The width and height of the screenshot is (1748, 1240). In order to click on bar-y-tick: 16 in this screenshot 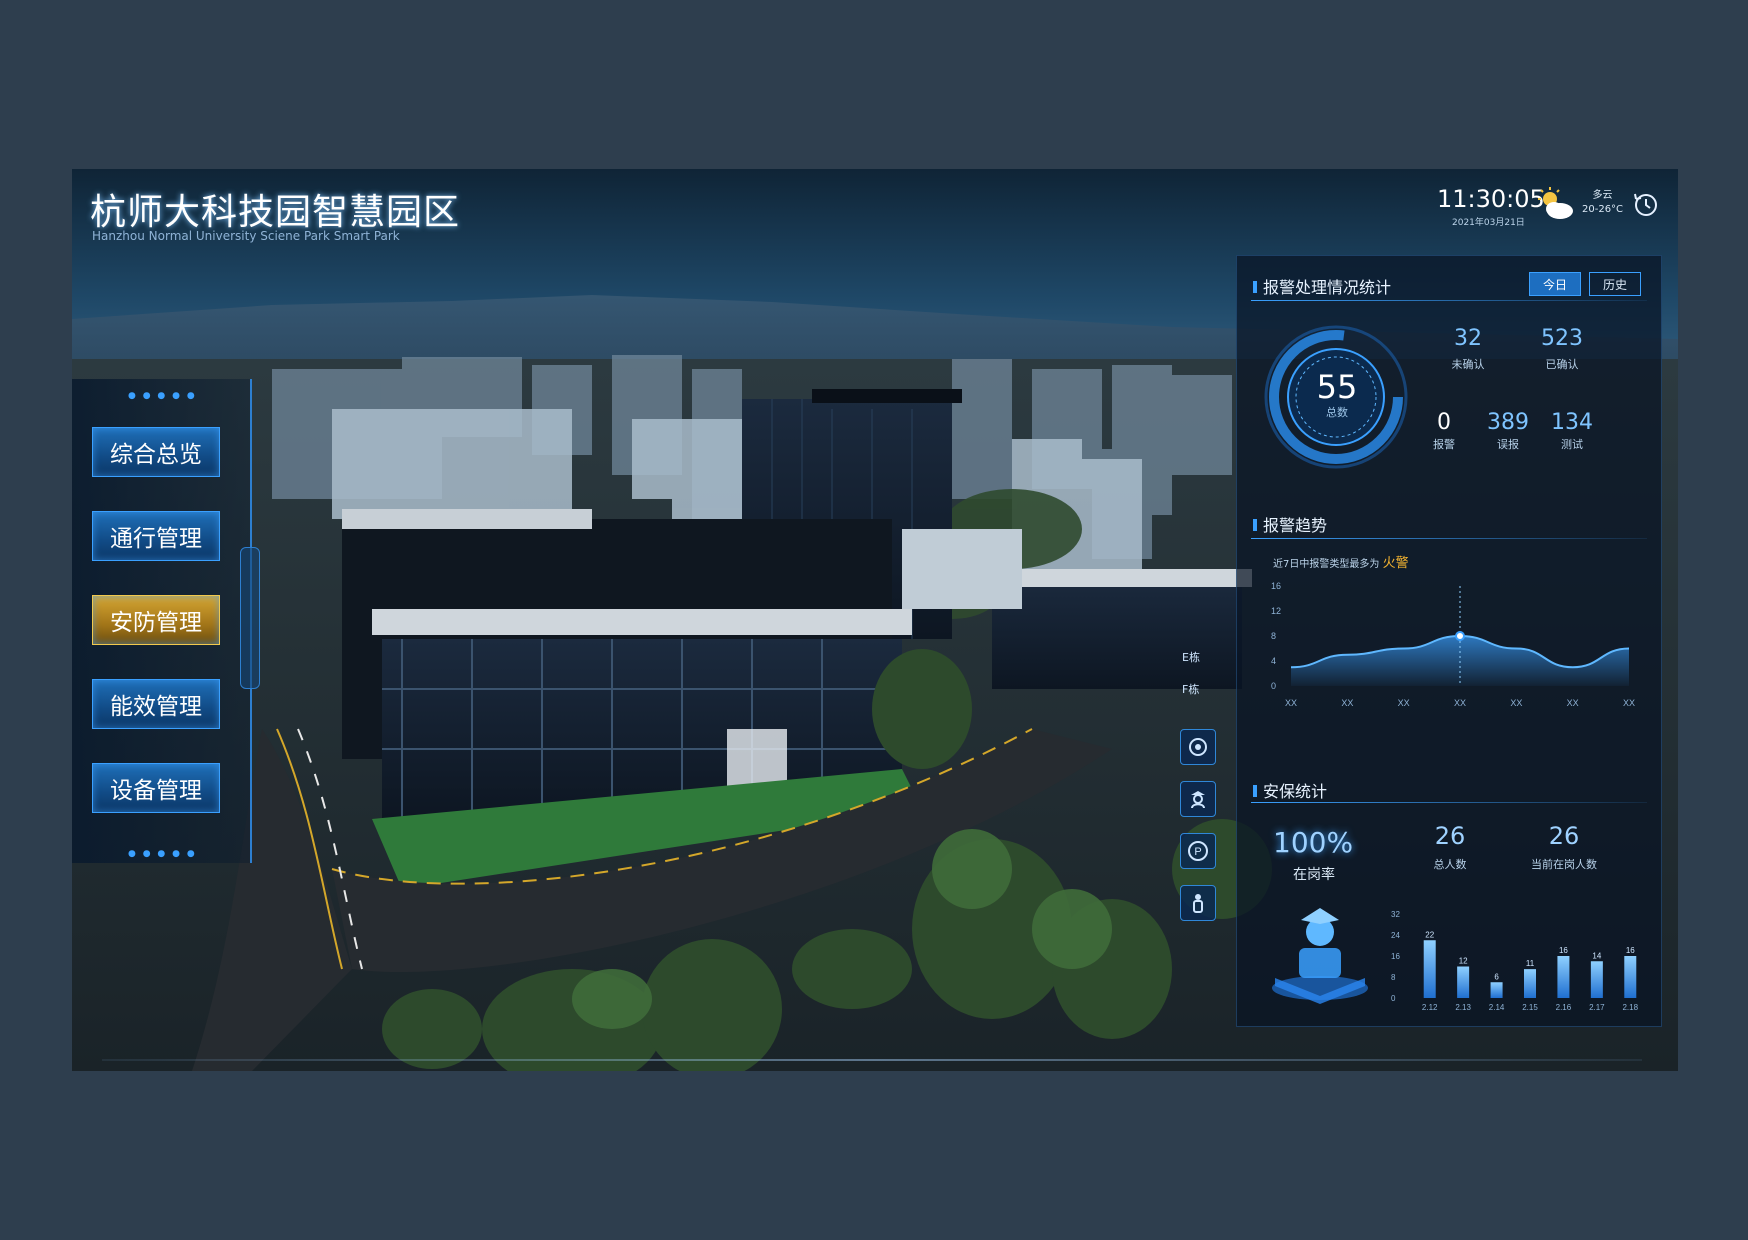, I will do `click(1395, 956)`.